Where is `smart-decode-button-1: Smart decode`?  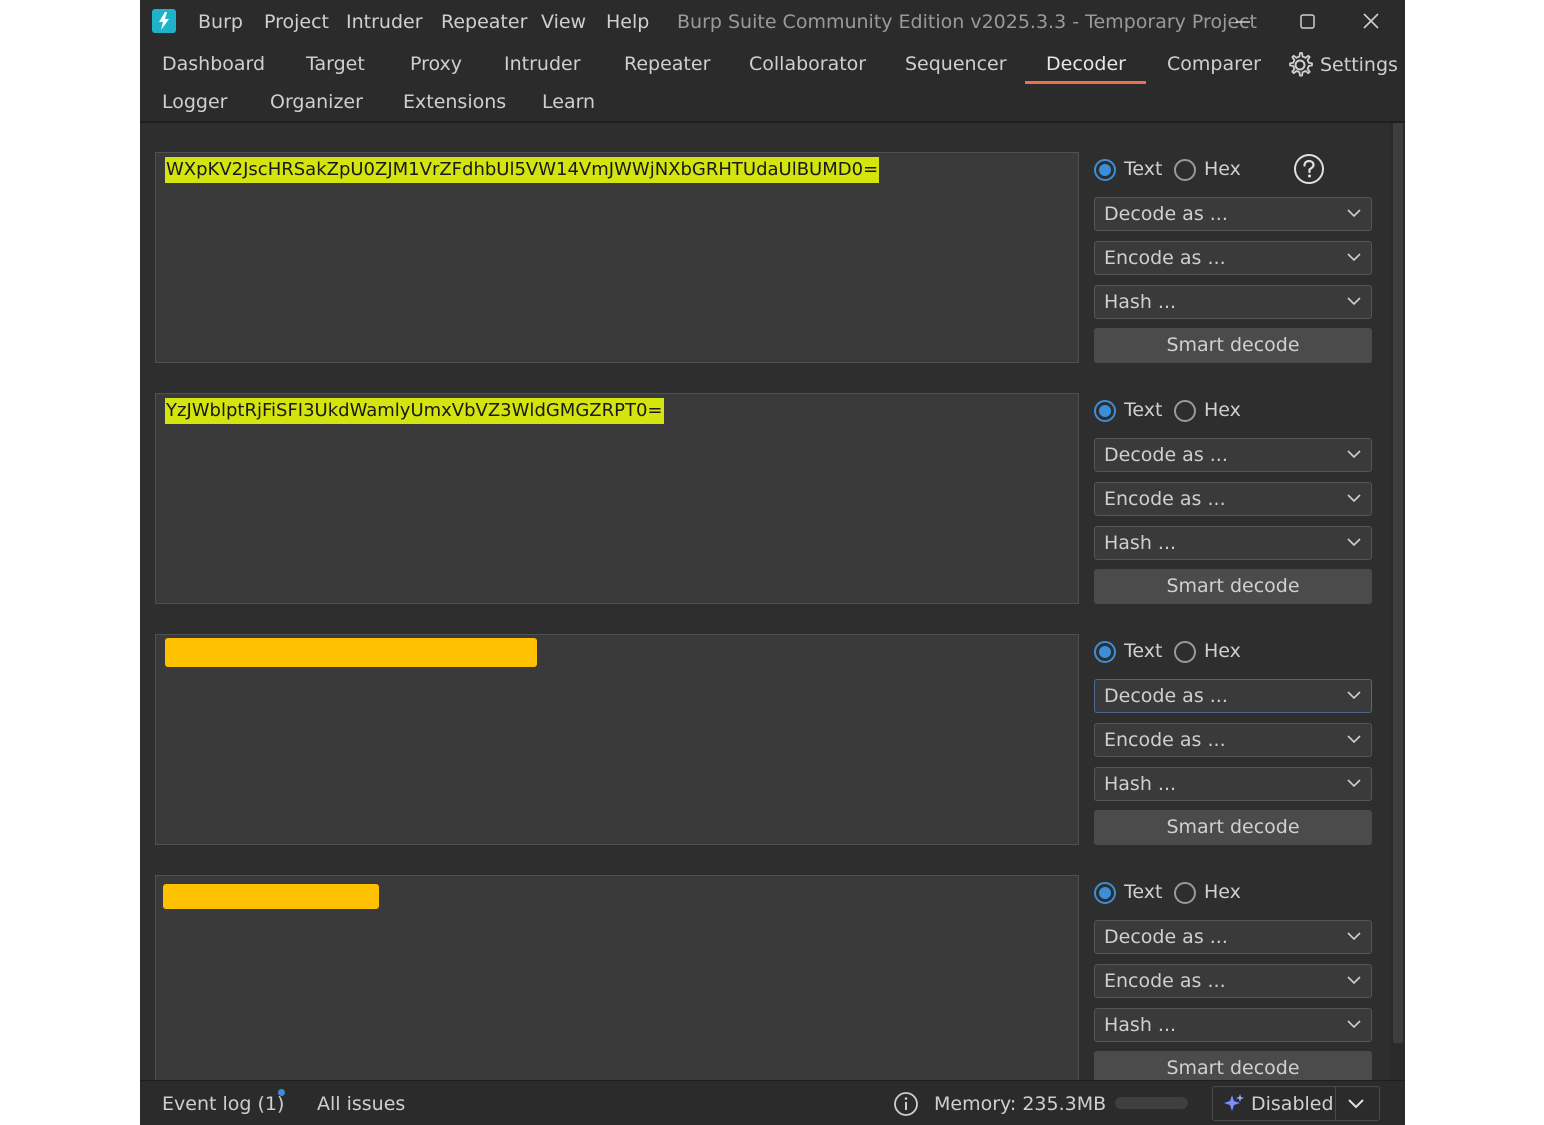 smart-decode-button-1: Smart decode is located at coordinates (1233, 345).